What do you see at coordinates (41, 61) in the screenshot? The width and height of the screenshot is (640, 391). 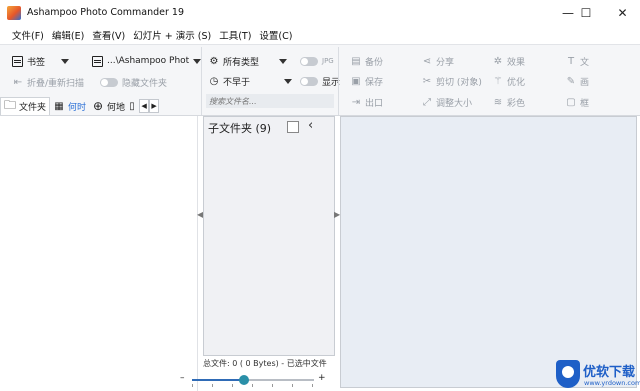 I see `bookmarks-dropdown: 书签` at bounding box center [41, 61].